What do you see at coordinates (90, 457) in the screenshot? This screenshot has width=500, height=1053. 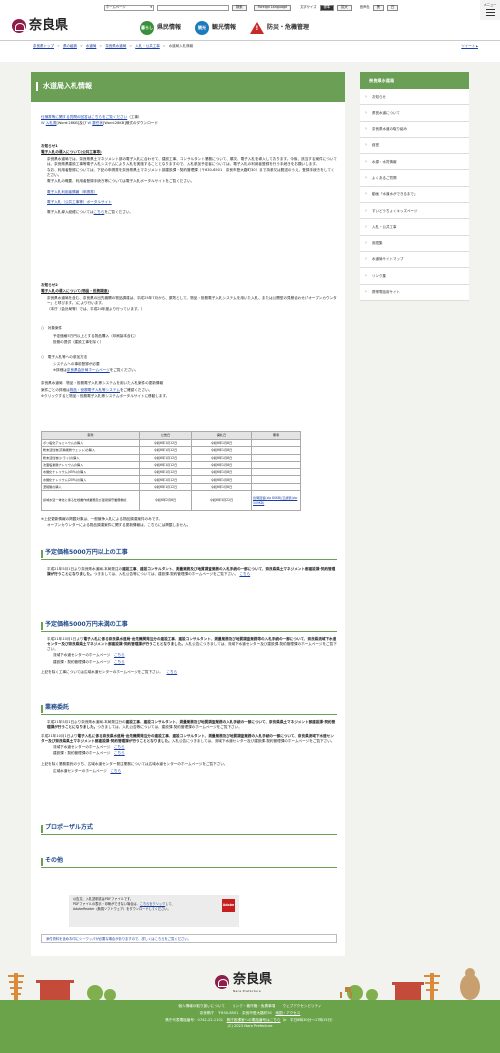 I see `cell-item: 粉末活性炭(ドライ)の購入` at bounding box center [90, 457].